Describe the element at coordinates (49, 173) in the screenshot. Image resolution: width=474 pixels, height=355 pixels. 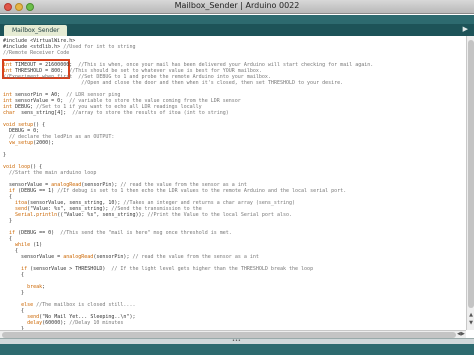
I see `code-line: //Start the main arduino loop` at that location.